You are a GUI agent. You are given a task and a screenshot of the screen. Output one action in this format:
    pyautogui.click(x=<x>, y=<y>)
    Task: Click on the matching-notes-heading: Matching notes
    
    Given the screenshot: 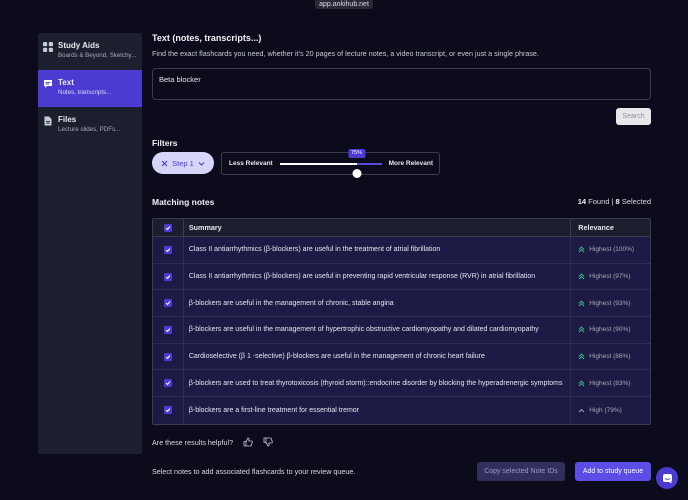 What is the action you would take?
    pyautogui.click(x=183, y=202)
    